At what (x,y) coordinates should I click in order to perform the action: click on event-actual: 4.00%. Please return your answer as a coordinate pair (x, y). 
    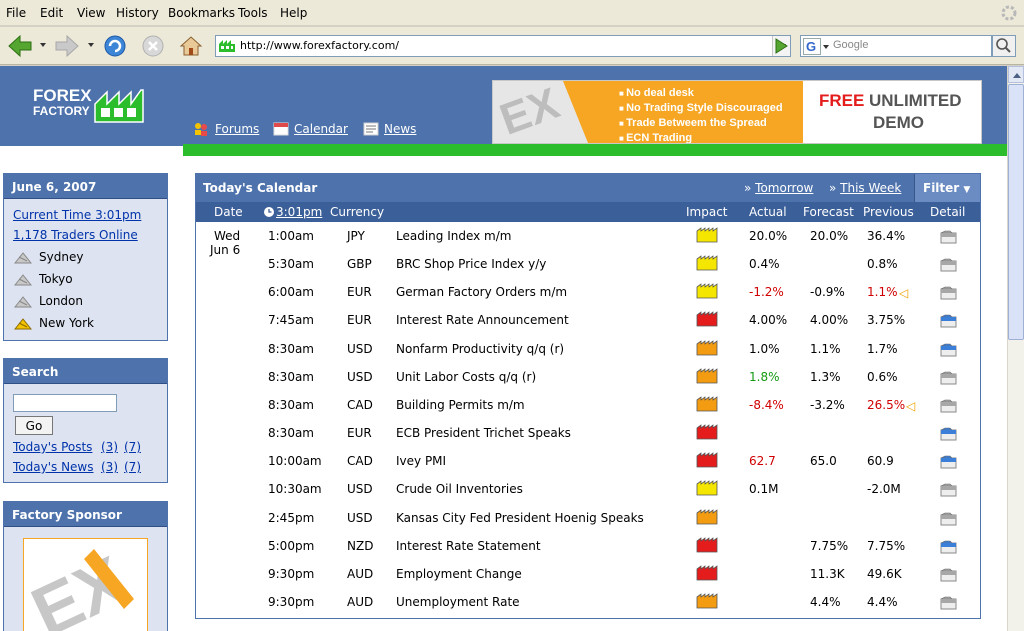
    Looking at the image, I should click on (768, 320).